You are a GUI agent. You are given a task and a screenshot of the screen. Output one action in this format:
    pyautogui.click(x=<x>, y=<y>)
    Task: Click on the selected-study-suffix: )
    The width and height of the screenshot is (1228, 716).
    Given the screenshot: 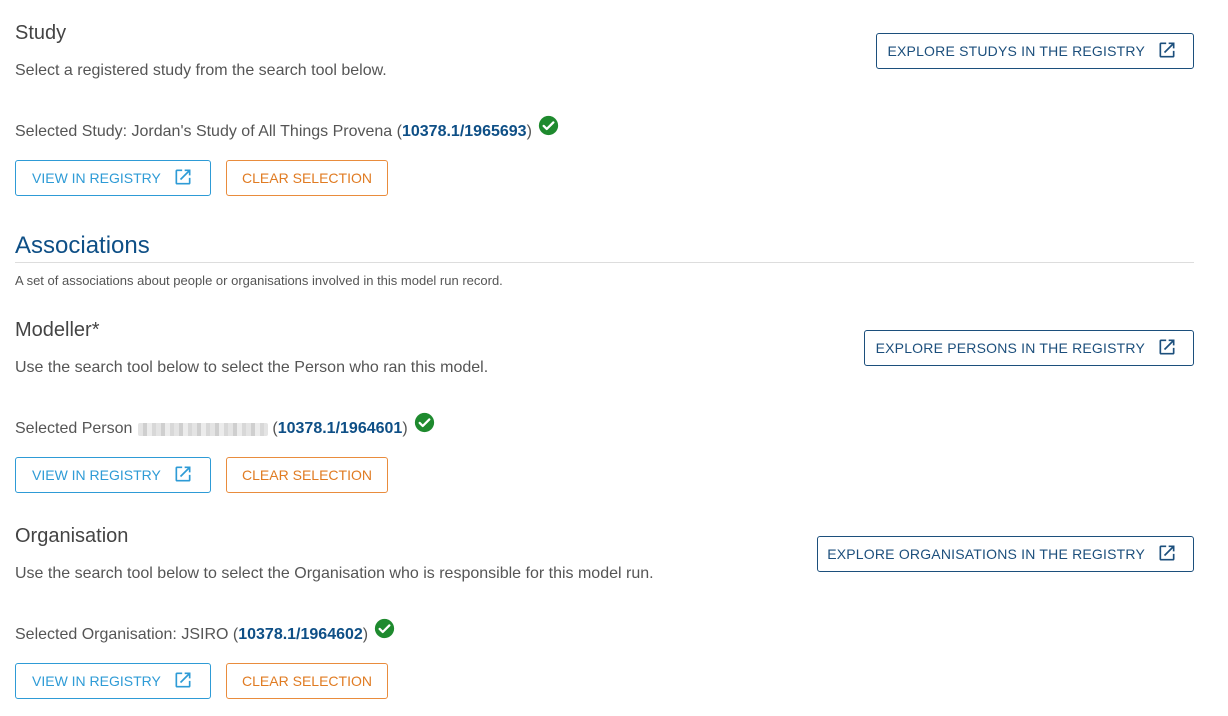 What is the action you would take?
    pyautogui.click(x=529, y=131)
    